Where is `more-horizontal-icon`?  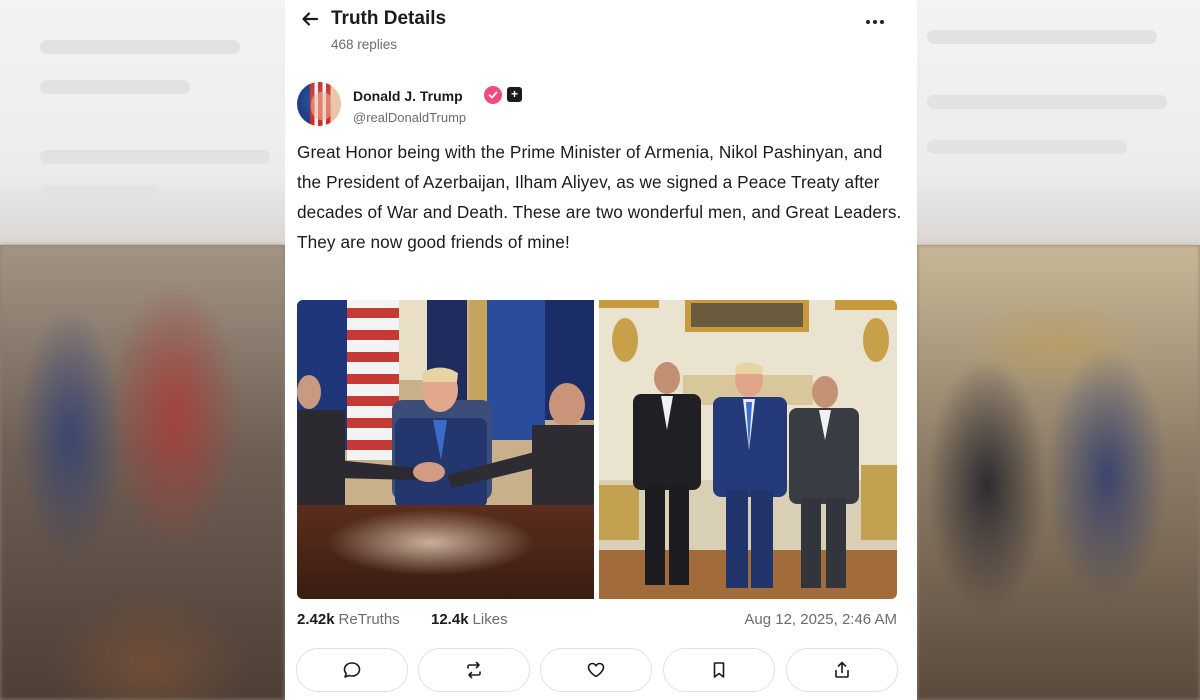 more-horizontal-icon is located at coordinates (868, 22).